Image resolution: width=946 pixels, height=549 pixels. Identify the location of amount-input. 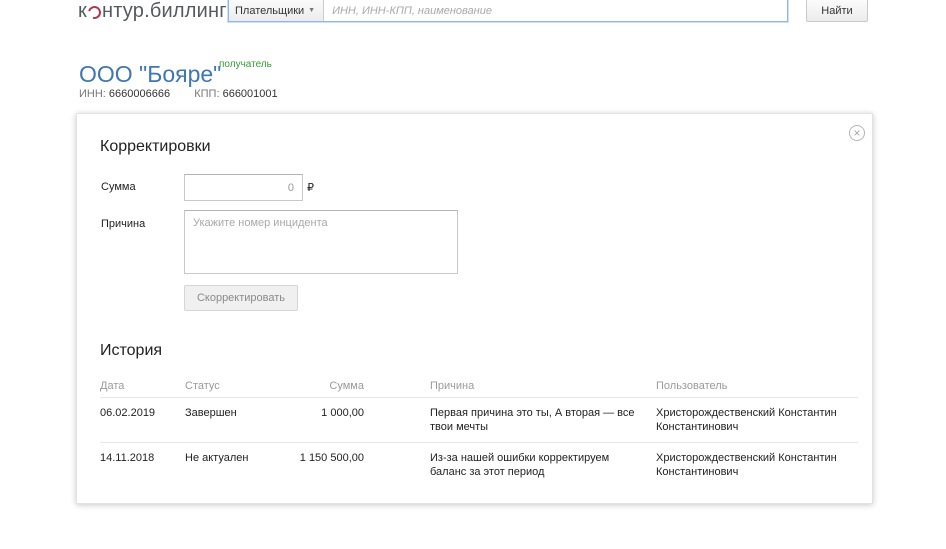
(243, 187).